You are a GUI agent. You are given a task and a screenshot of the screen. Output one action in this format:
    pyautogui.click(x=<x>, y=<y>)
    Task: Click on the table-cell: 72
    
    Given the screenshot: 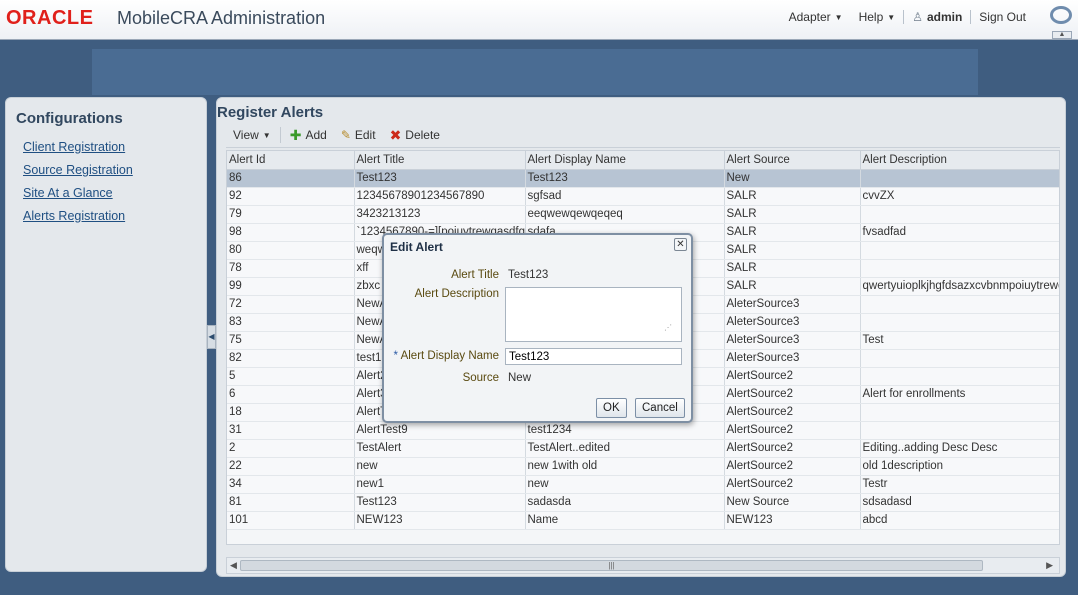 What is the action you would take?
    pyautogui.click(x=291, y=304)
    